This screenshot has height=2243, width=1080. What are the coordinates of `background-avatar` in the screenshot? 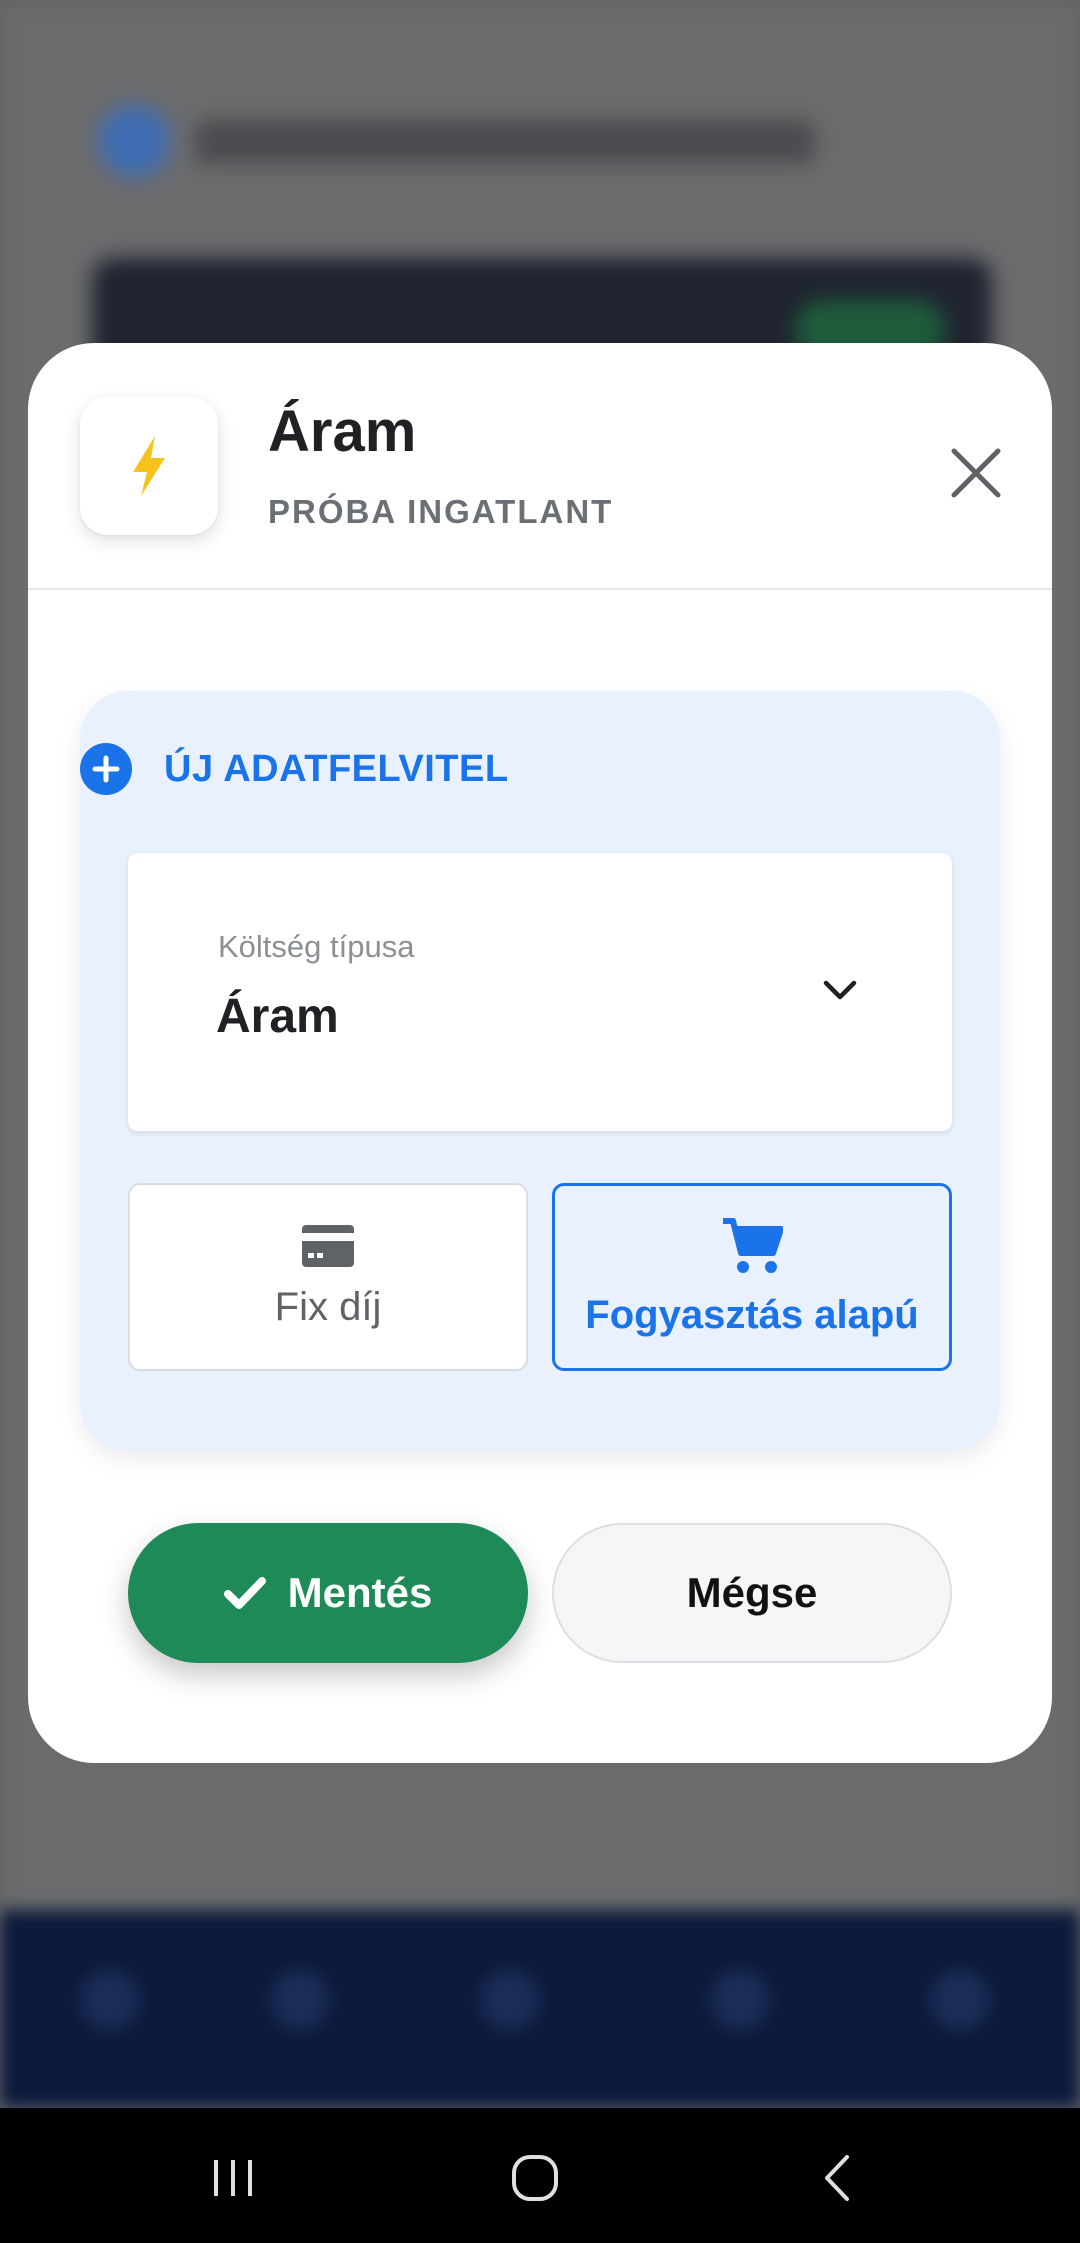 It's located at (134, 141).